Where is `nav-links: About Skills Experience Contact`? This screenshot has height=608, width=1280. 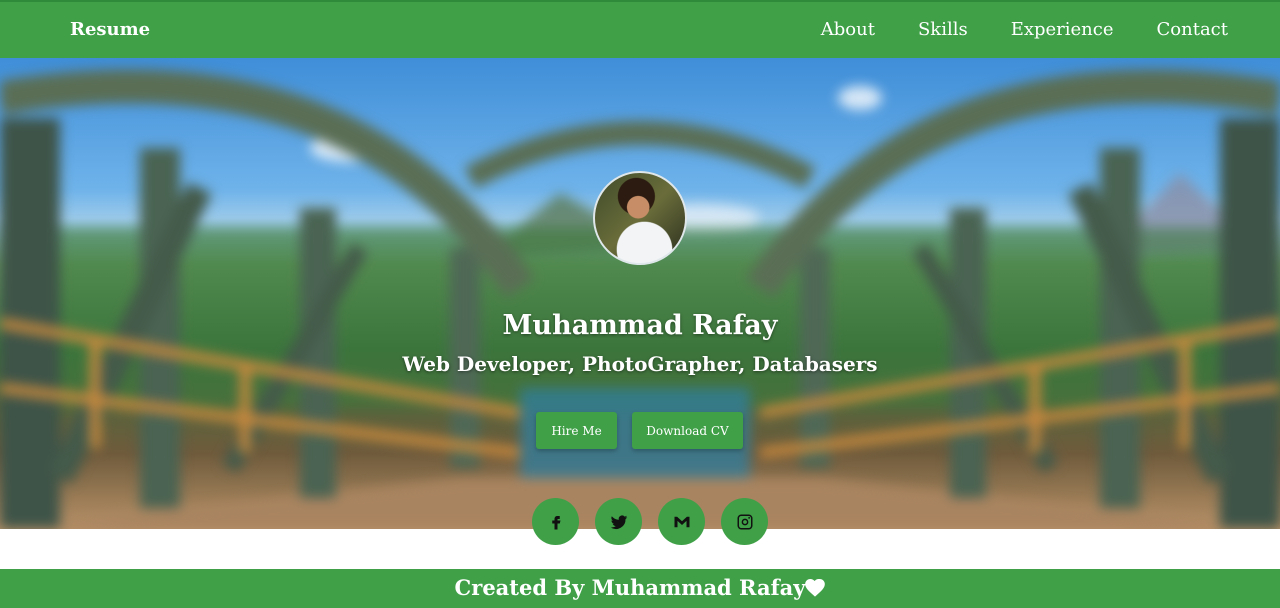 nav-links: About Skills Experience Contact is located at coordinates (1003, 29).